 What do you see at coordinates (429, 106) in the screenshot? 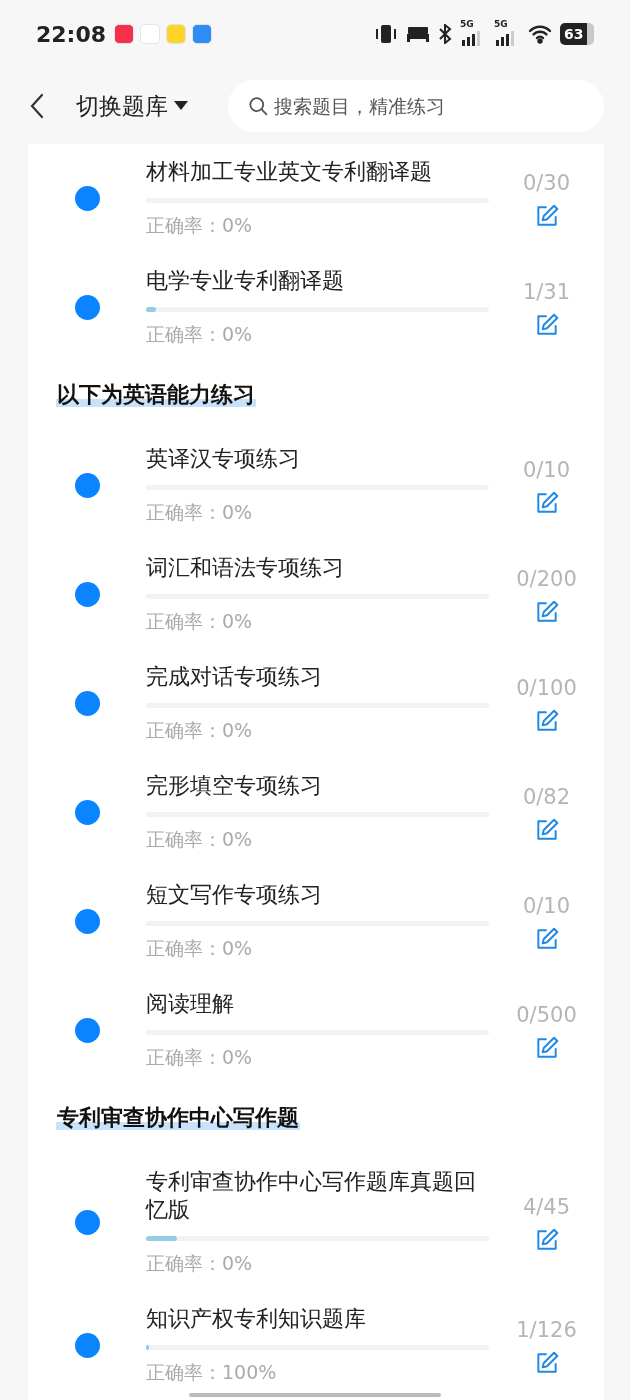
I see `search-input: 搜索题目，精准练习` at bounding box center [429, 106].